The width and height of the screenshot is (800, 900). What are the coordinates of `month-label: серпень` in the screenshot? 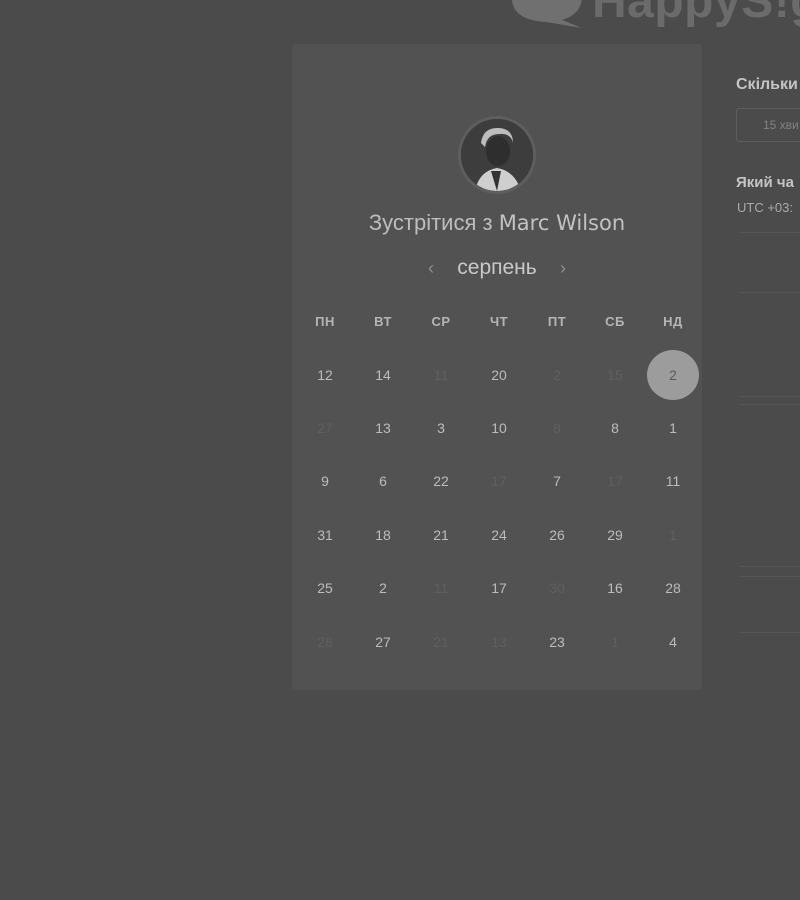 It's located at (497, 267).